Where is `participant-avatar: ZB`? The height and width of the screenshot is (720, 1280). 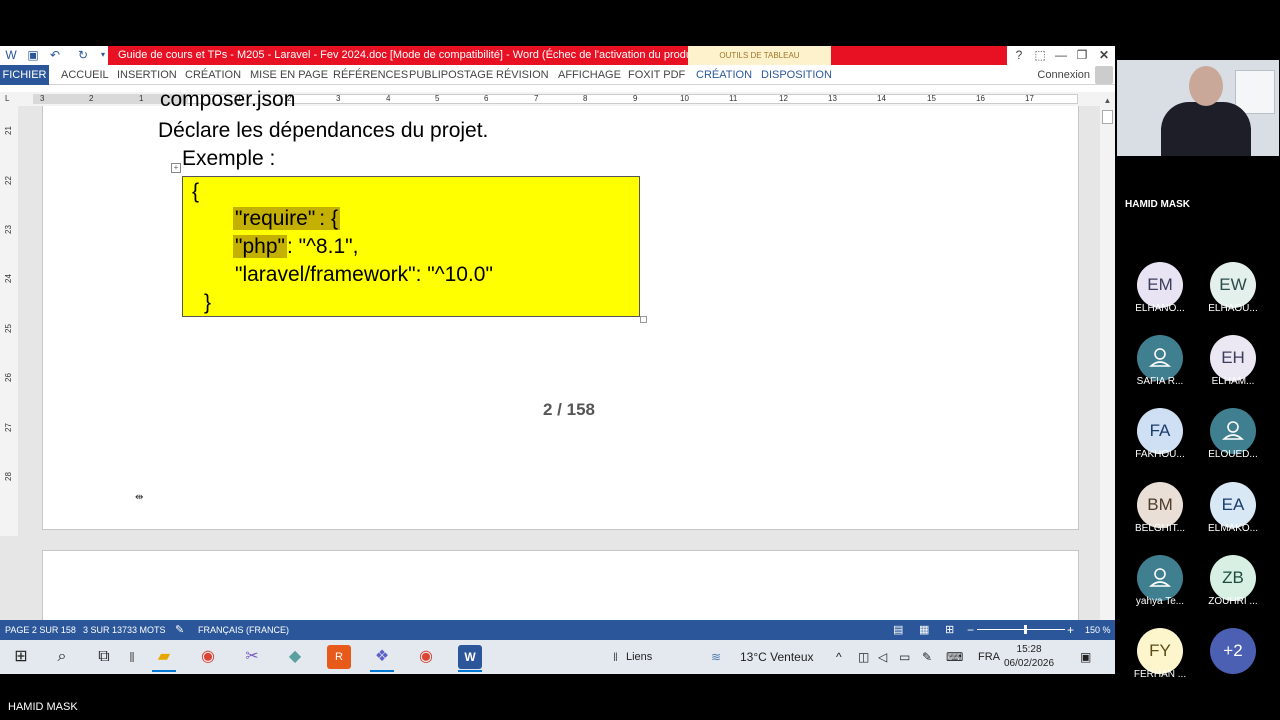
participant-avatar: ZB is located at coordinates (1233, 578).